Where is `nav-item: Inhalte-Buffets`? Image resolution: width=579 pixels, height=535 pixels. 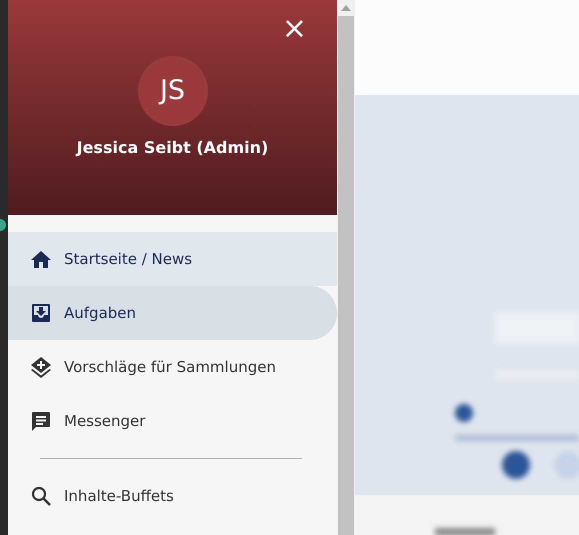 nav-item: Inhalte-Buffets is located at coordinates (172, 496).